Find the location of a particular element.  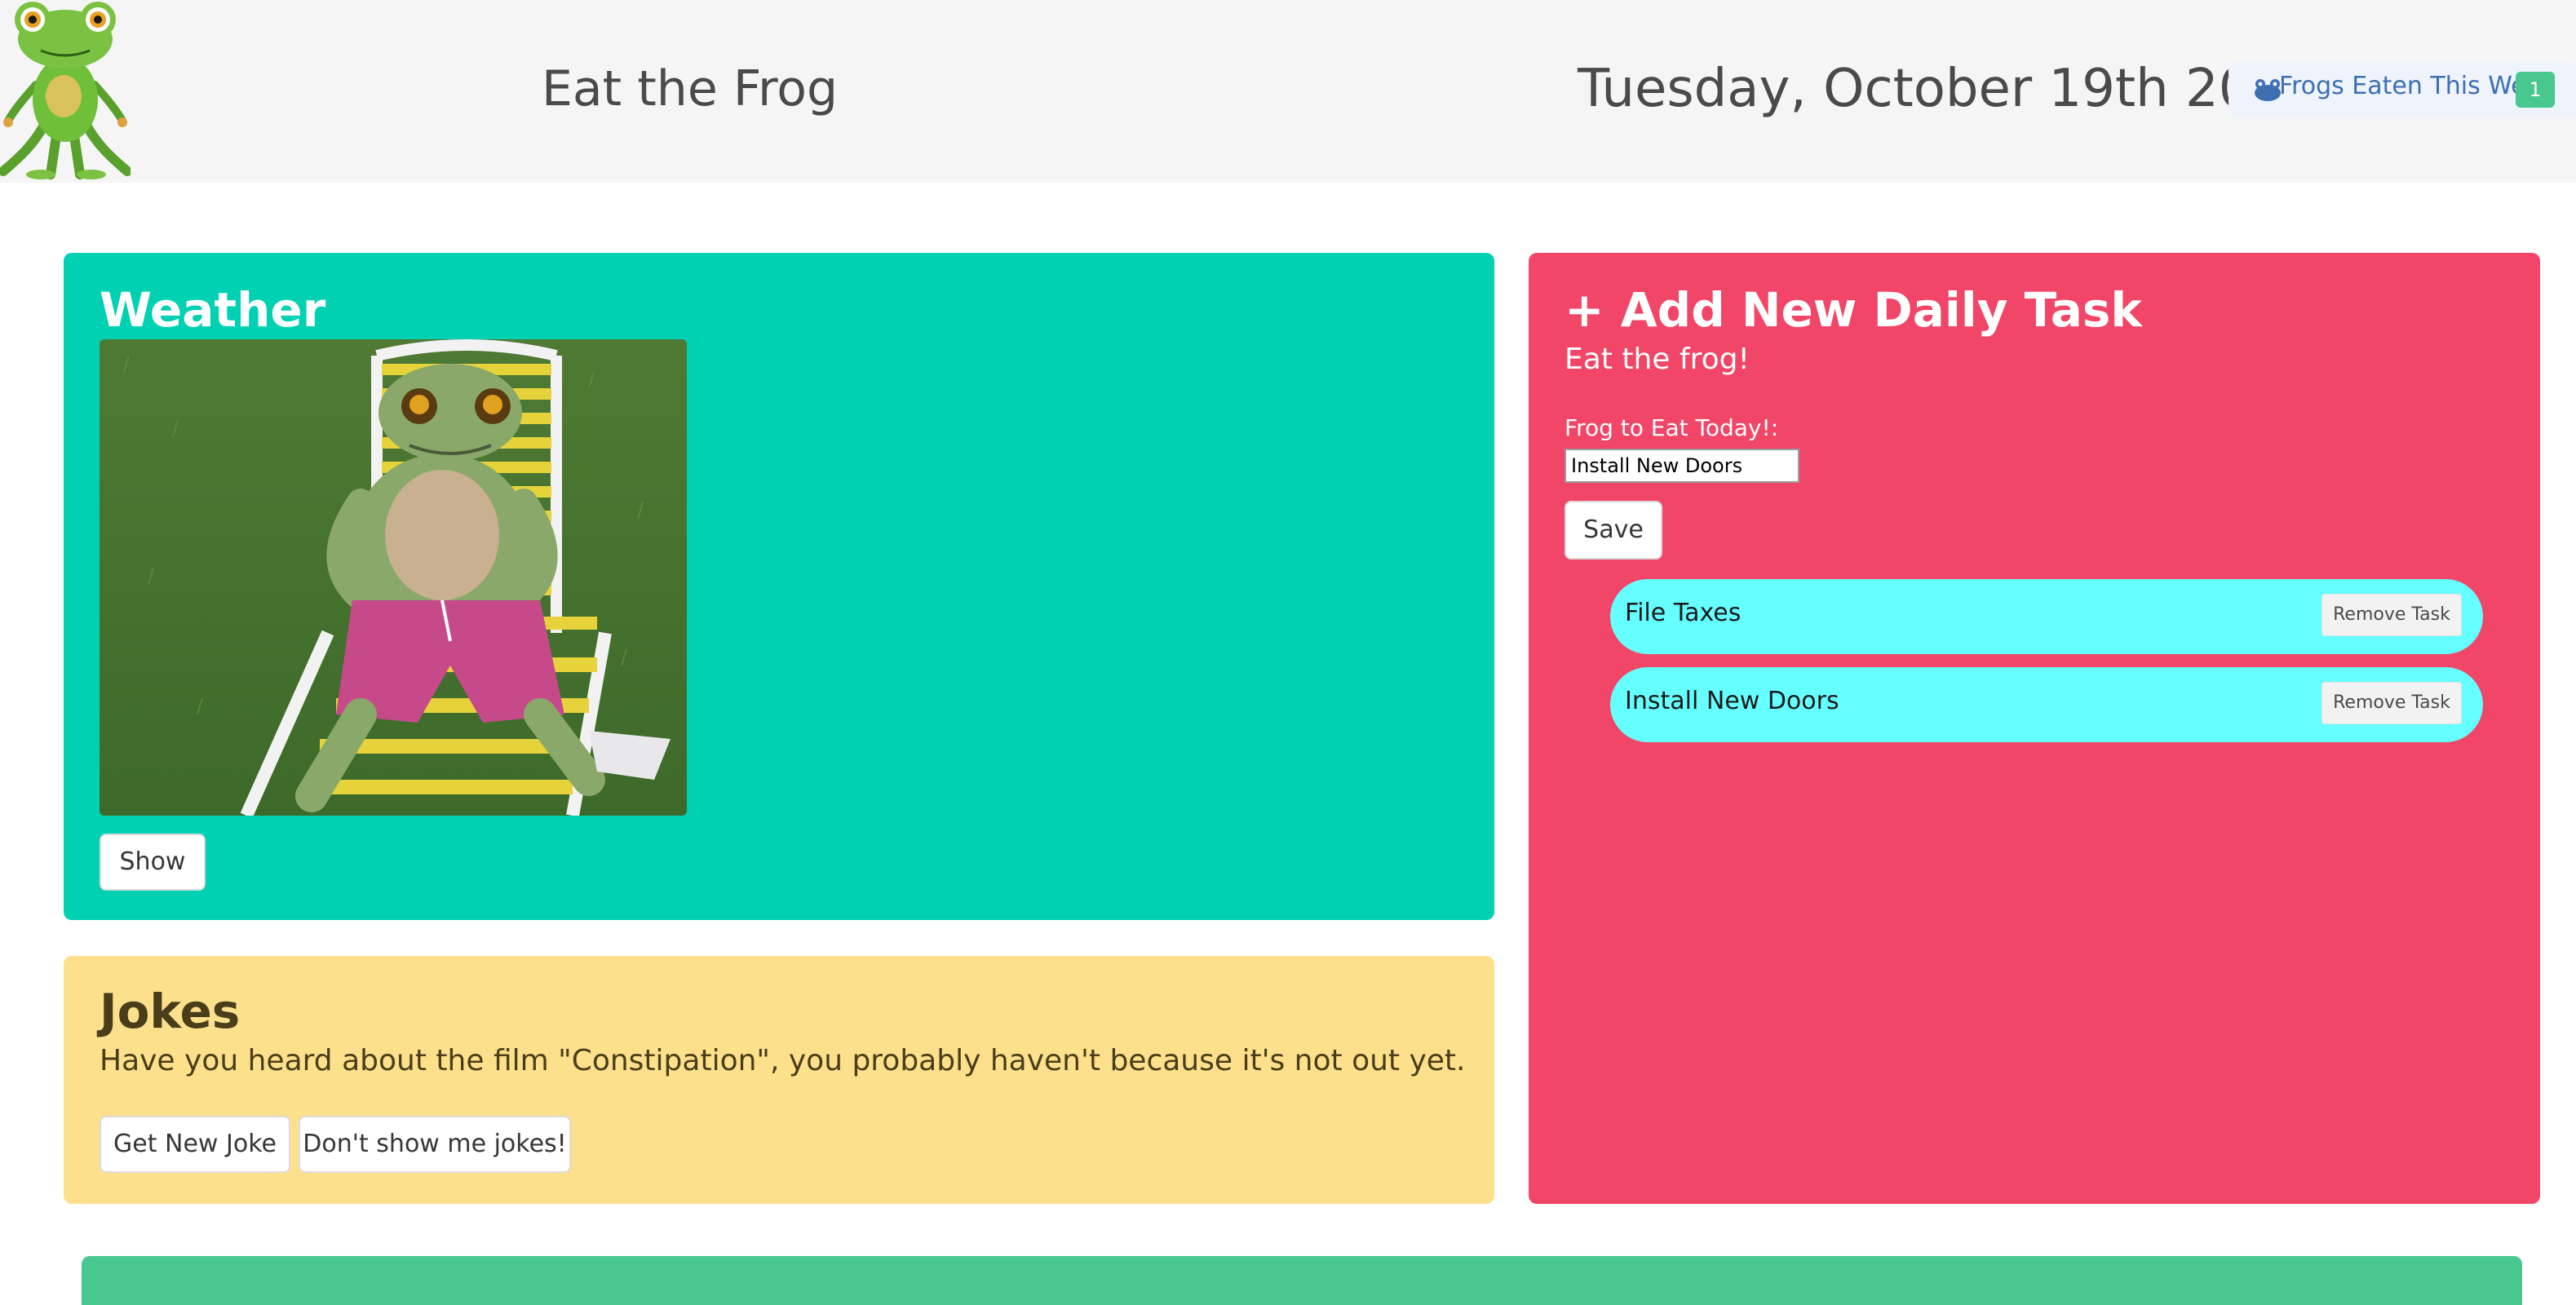

footer-bar is located at coordinates (1302, 1280).